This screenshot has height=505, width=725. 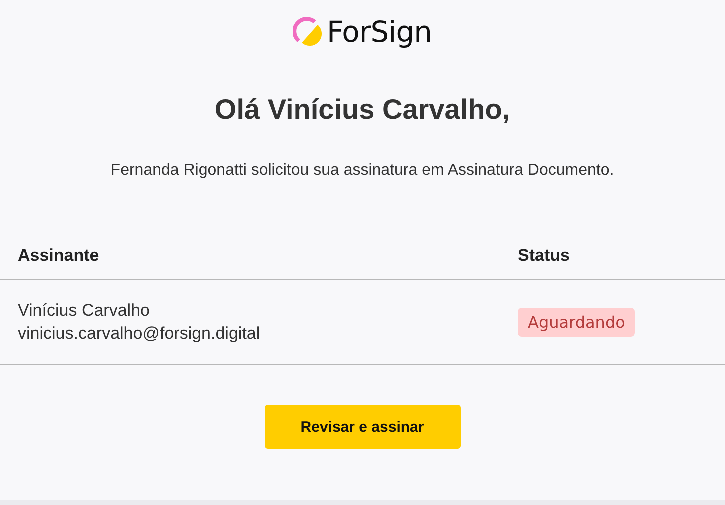 What do you see at coordinates (362, 110) in the screenshot?
I see `greeting: Olá Vinícius Carvalho,` at bounding box center [362, 110].